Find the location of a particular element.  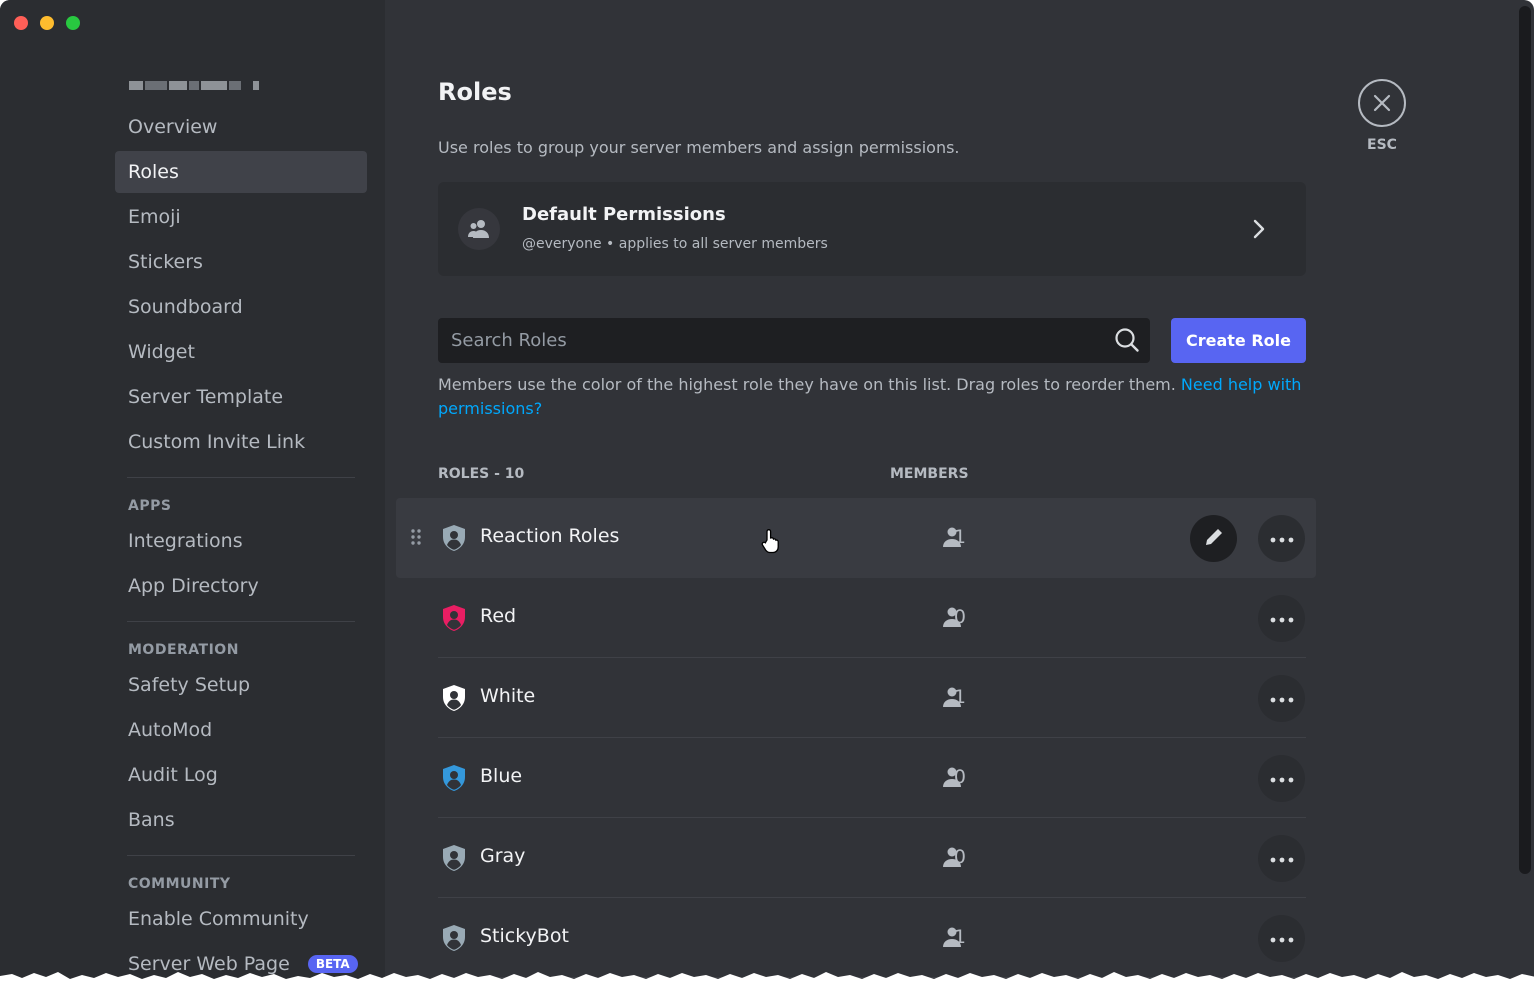

search-roles-field is located at coordinates (794, 340).